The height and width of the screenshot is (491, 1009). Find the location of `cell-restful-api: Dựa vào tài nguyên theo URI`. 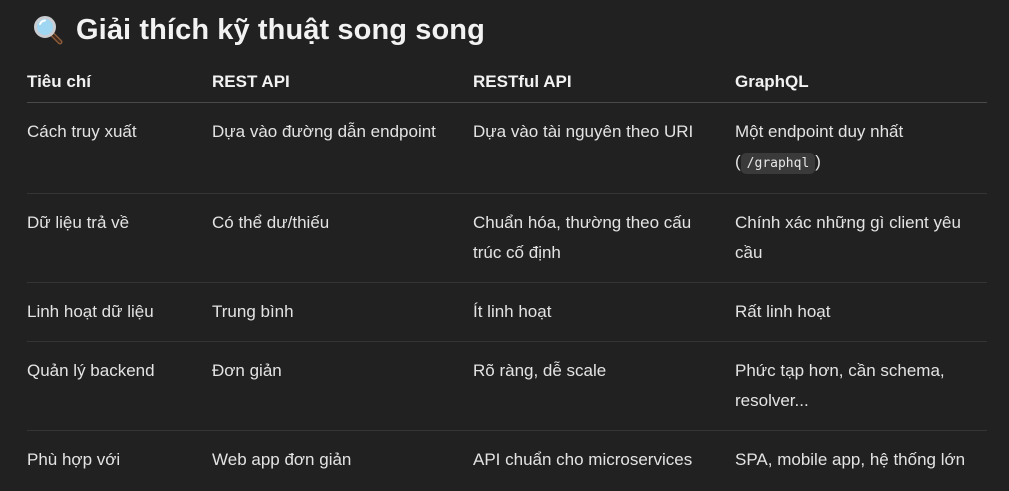

cell-restful-api: Dựa vào tài nguyên theo URI is located at coordinates (604, 148).